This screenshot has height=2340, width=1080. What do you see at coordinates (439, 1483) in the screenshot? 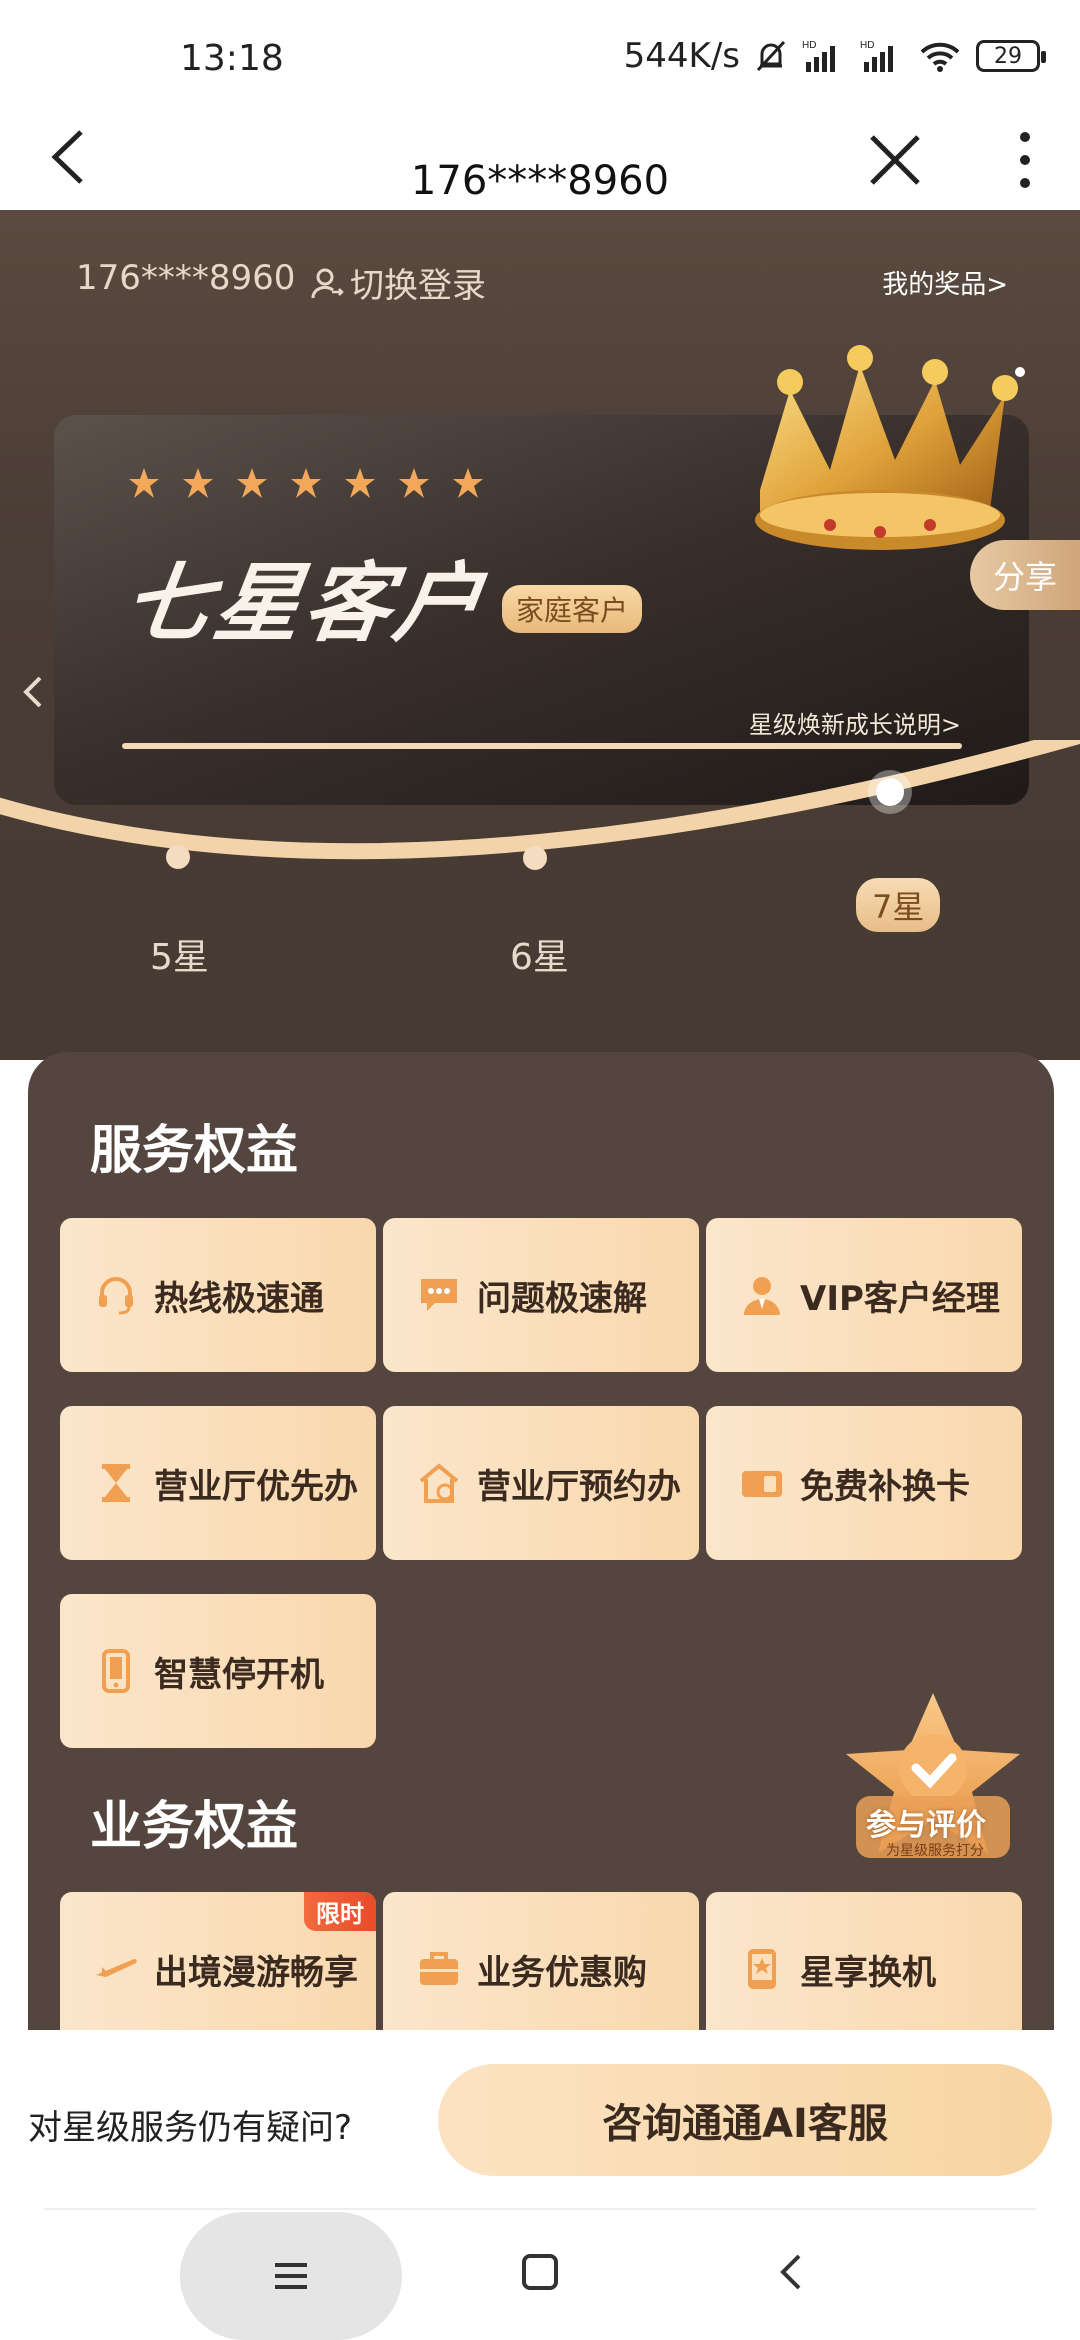
I see `store-appointment-icon` at bounding box center [439, 1483].